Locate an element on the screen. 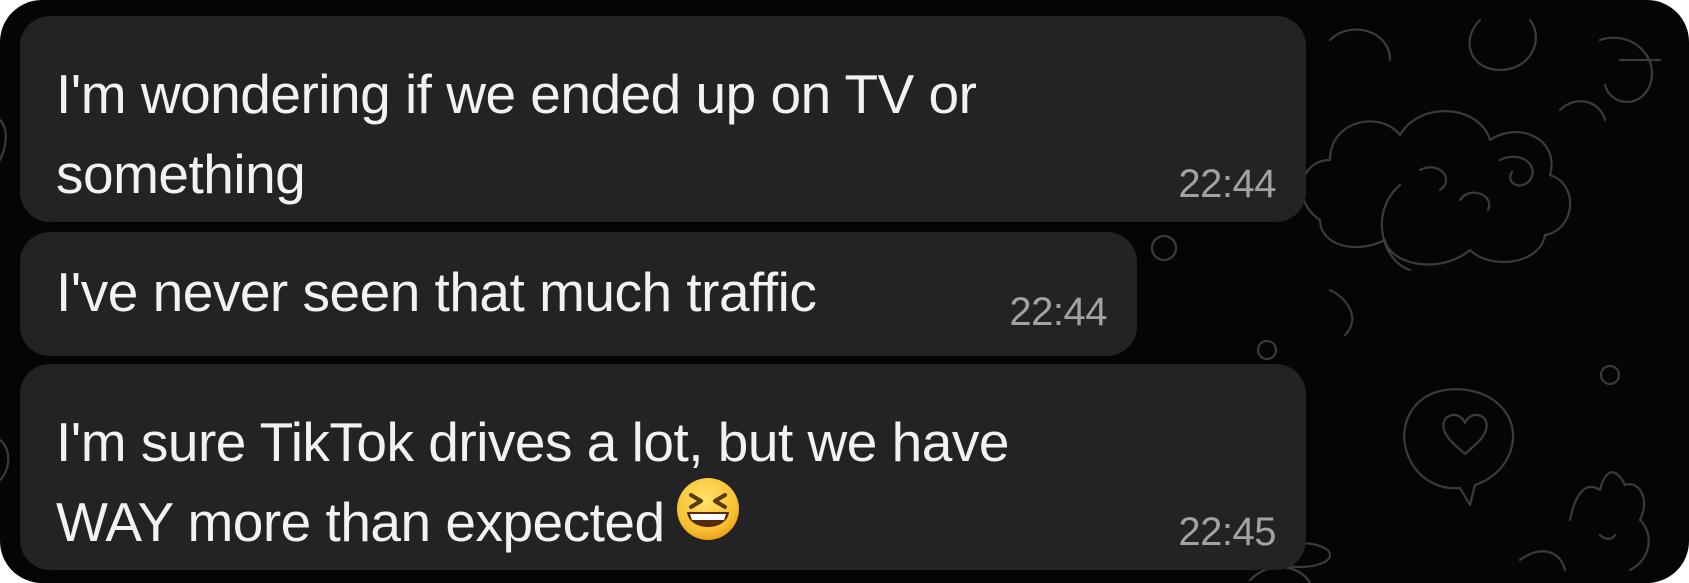 The height and width of the screenshot is (583, 1689). message-bubble: I've never seen that much traffic 22:44 is located at coordinates (578, 294).